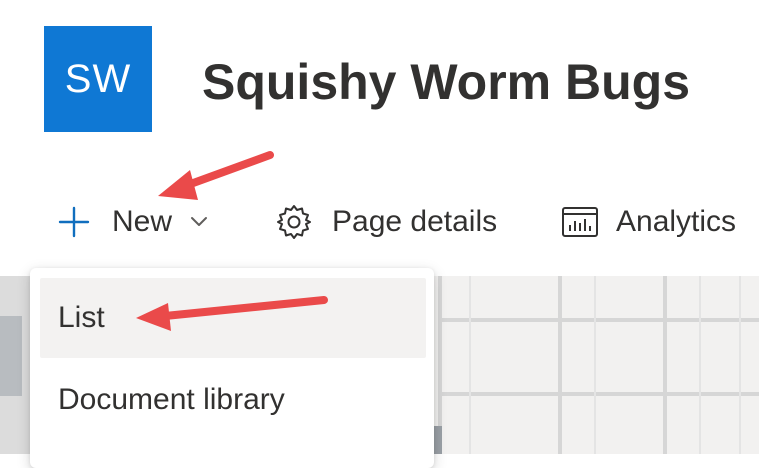  Describe the element at coordinates (81, 317) in the screenshot. I see `menu-item-list-label: List` at that location.